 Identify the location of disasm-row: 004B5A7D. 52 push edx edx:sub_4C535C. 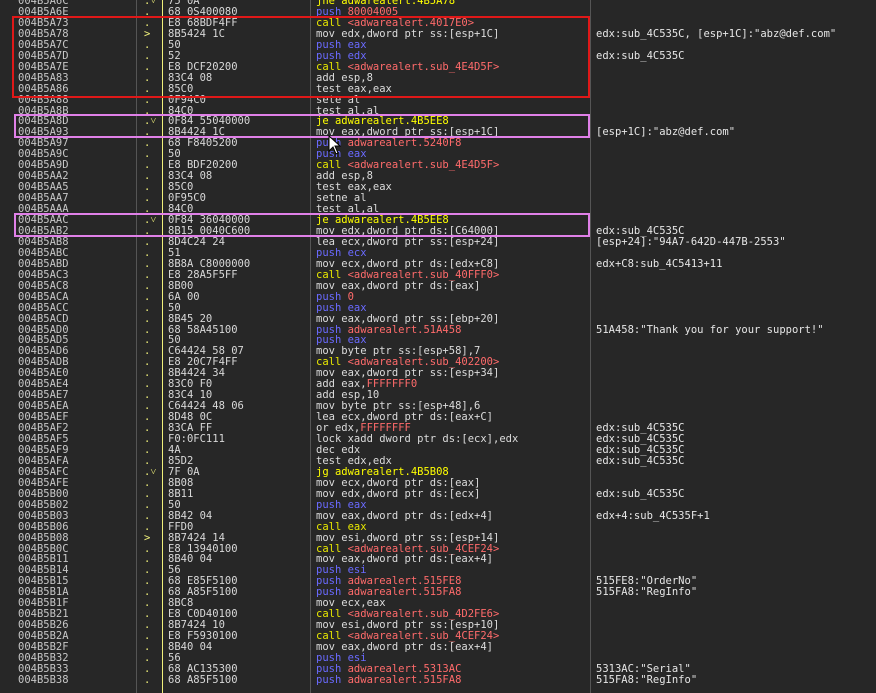
(438, 56).